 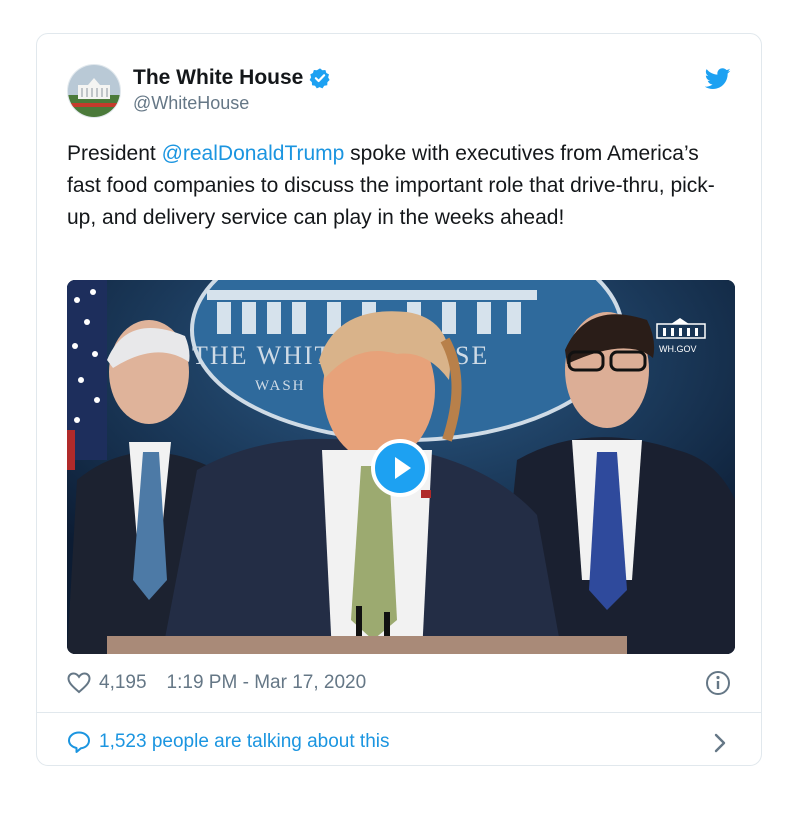 I want to click on mention-link: @realDonaldTrump, so click(x=253, y=153).